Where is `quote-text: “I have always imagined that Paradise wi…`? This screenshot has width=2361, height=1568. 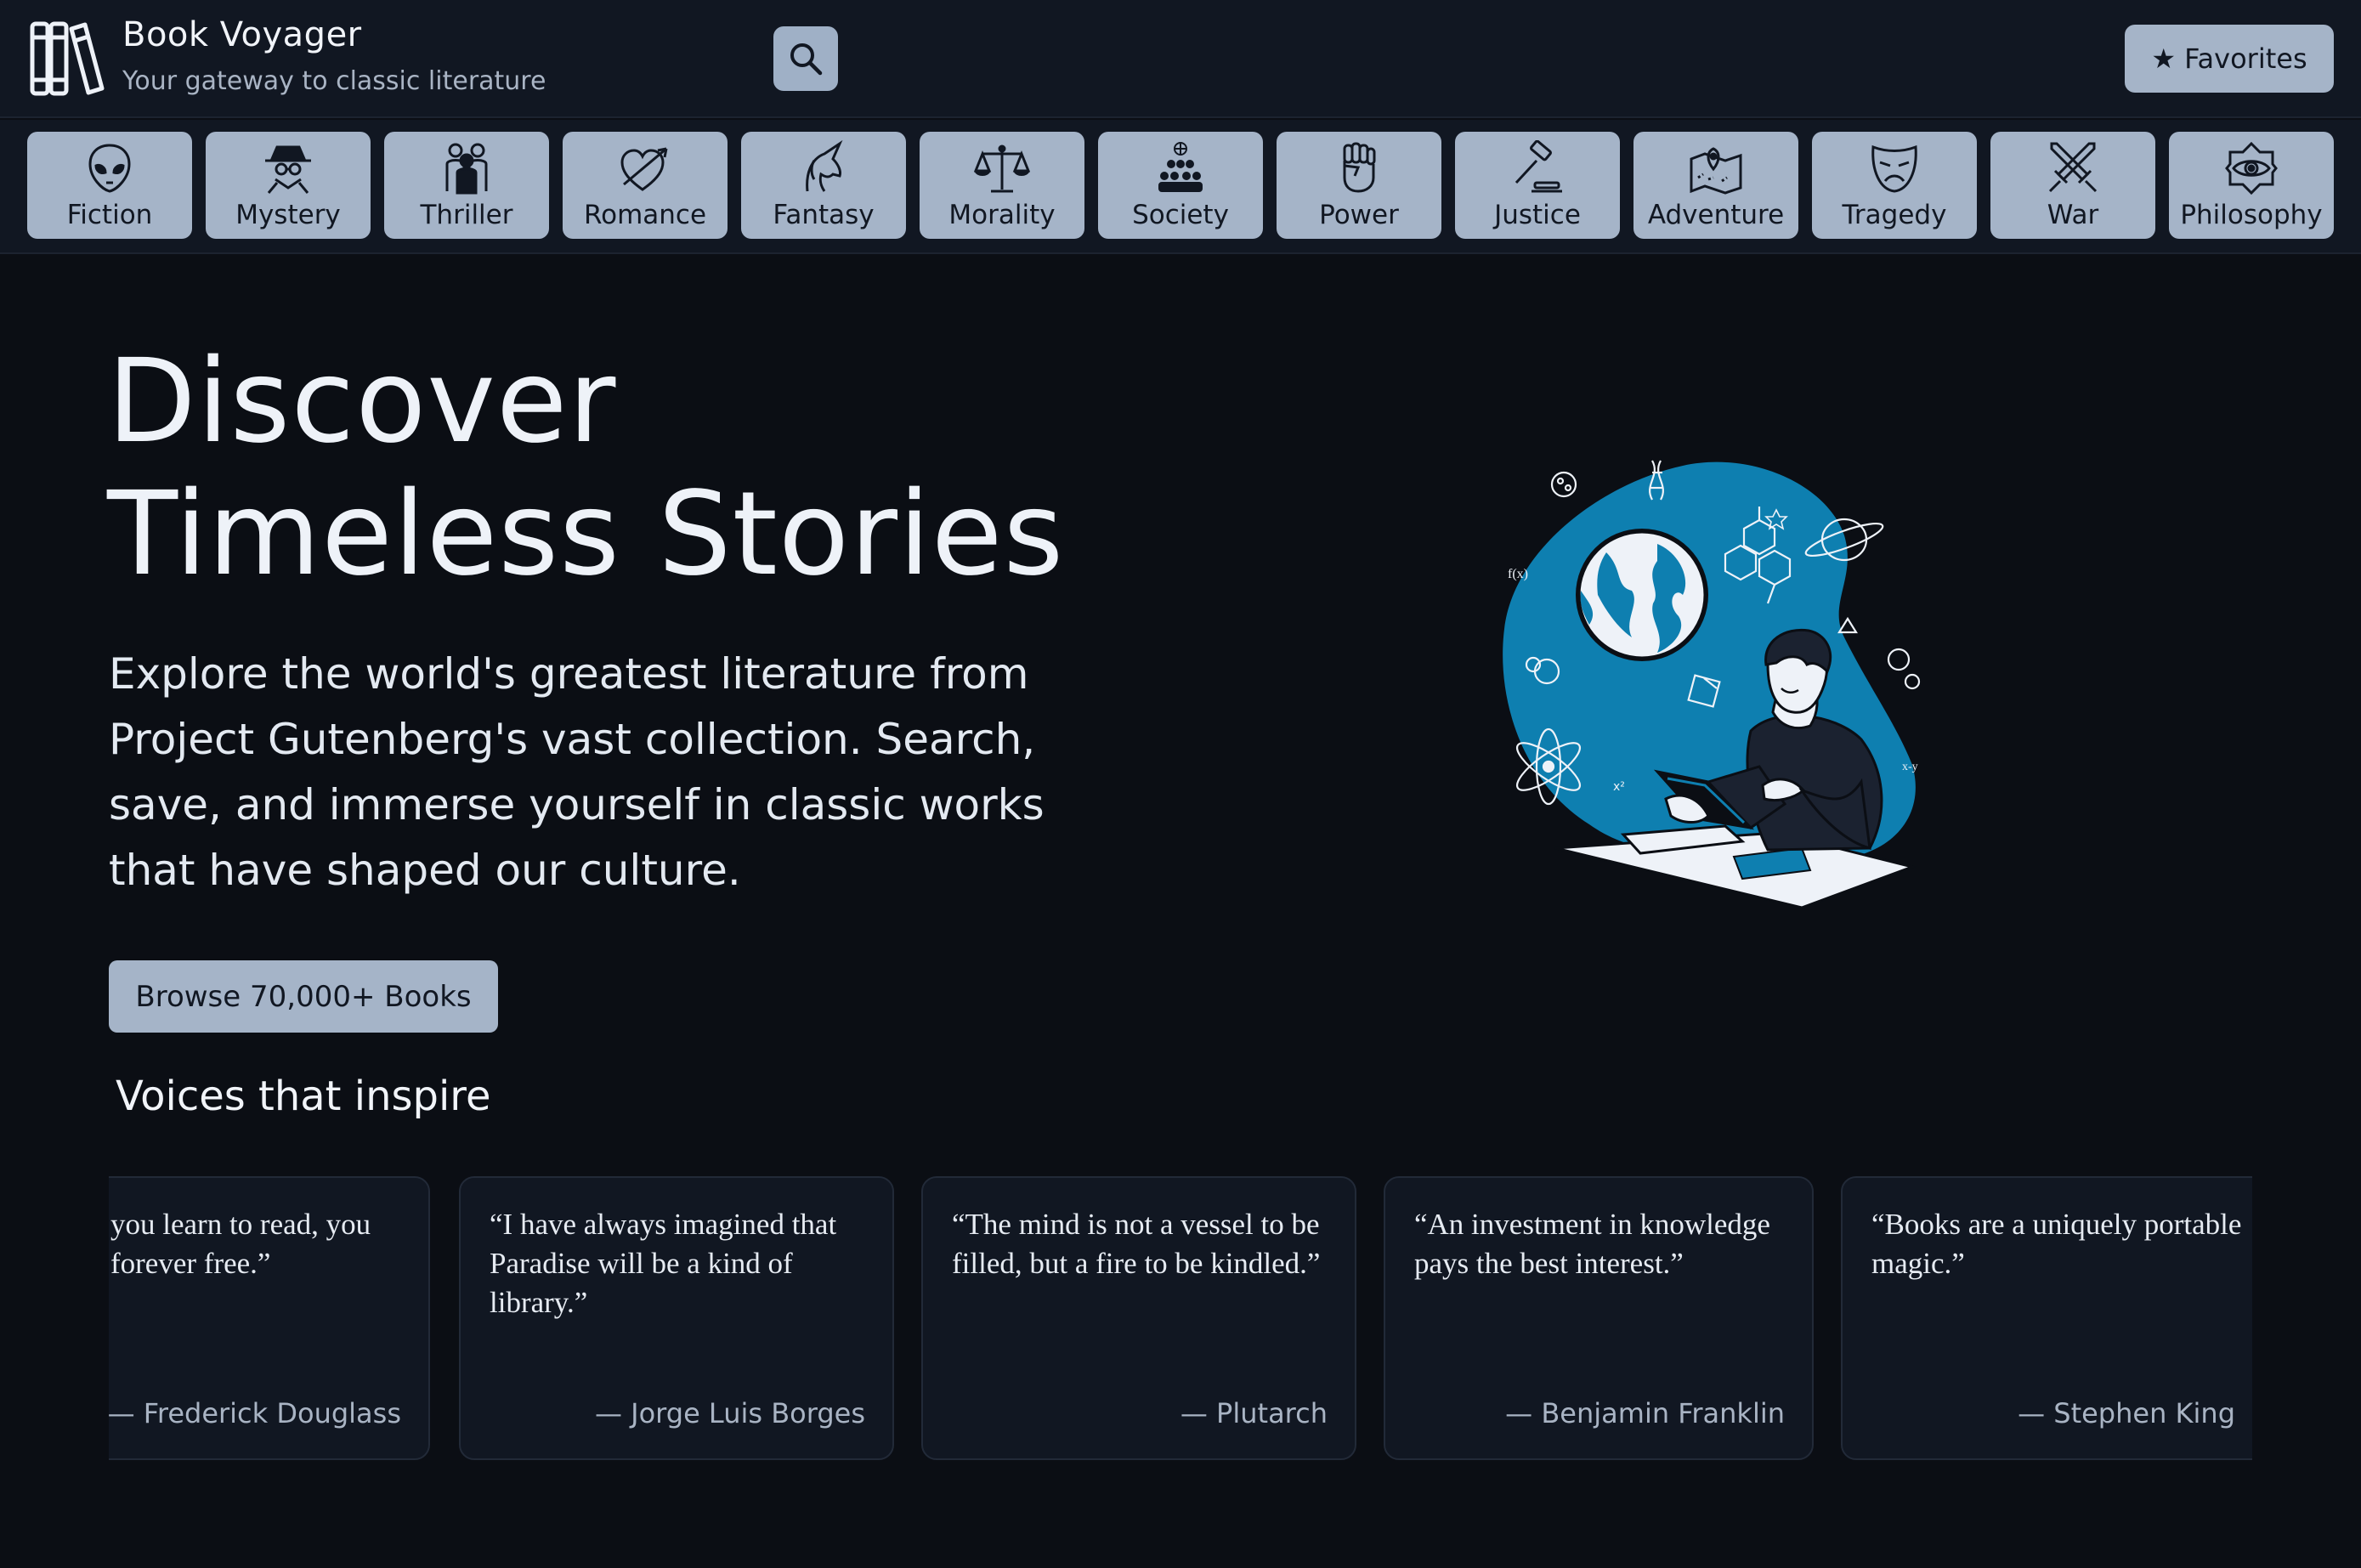 quote-text: “I have always imagined that Paradise wi… is located at coordinates (663, 1263).